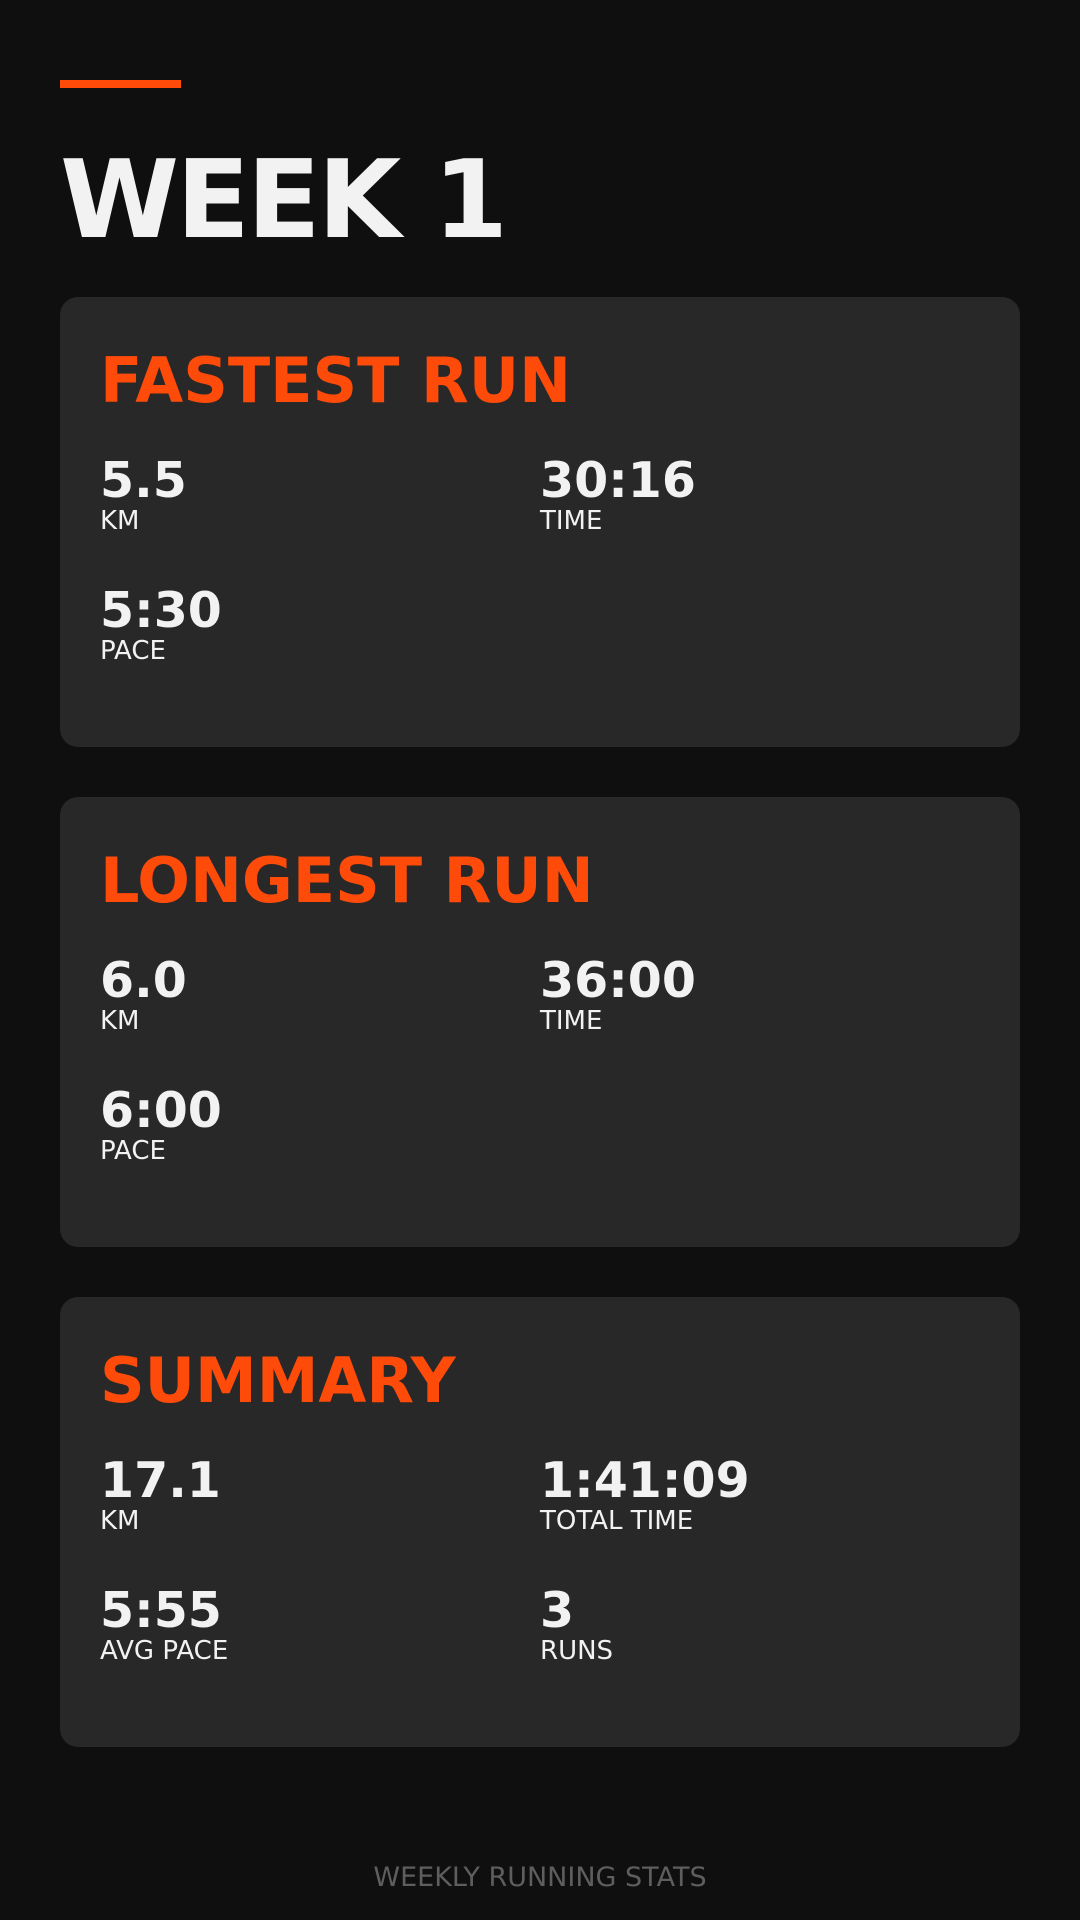  I want to click on summary-avg-pace-value: 5:55, so click(161, 1610).